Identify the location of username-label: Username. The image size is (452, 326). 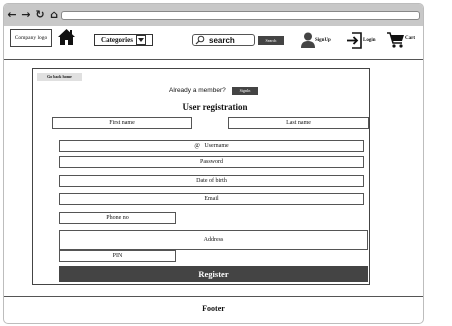
(216, 146).